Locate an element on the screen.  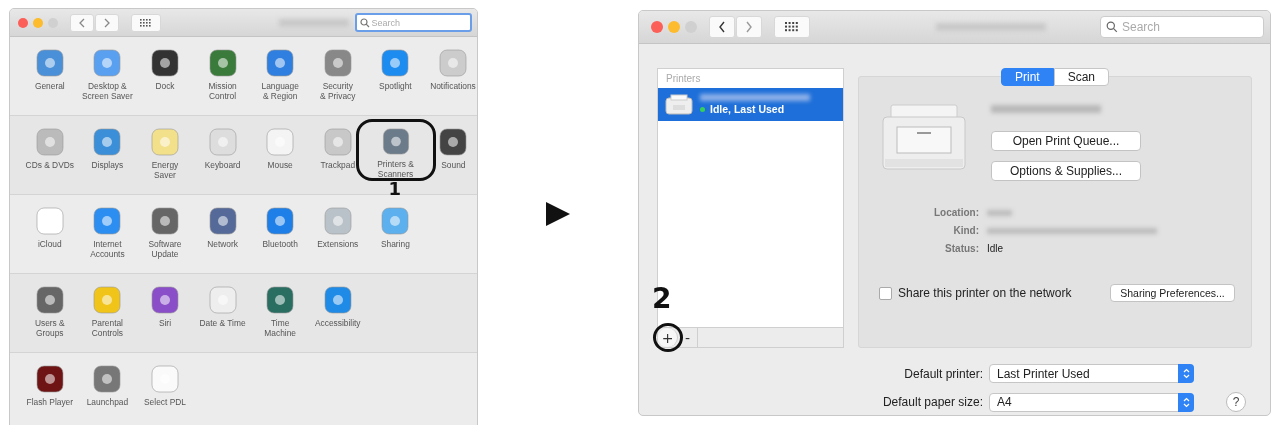
printer-status: Idle, Last Used is located at coordinates (747, 109).